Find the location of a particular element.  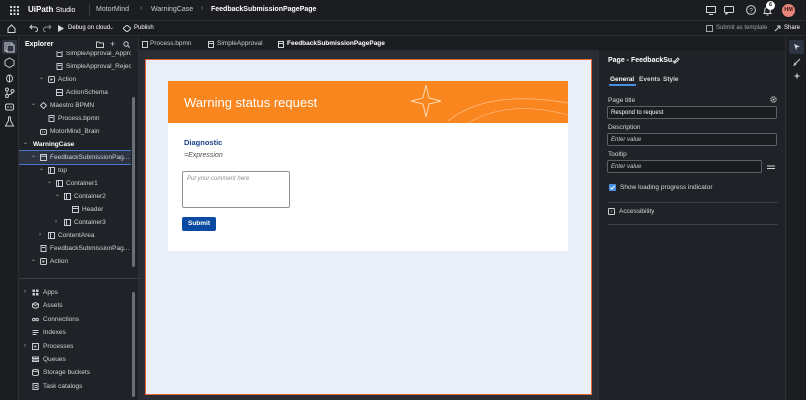

debug-button: Debug on cloud ⌄ is located at coordinates (86, 28).